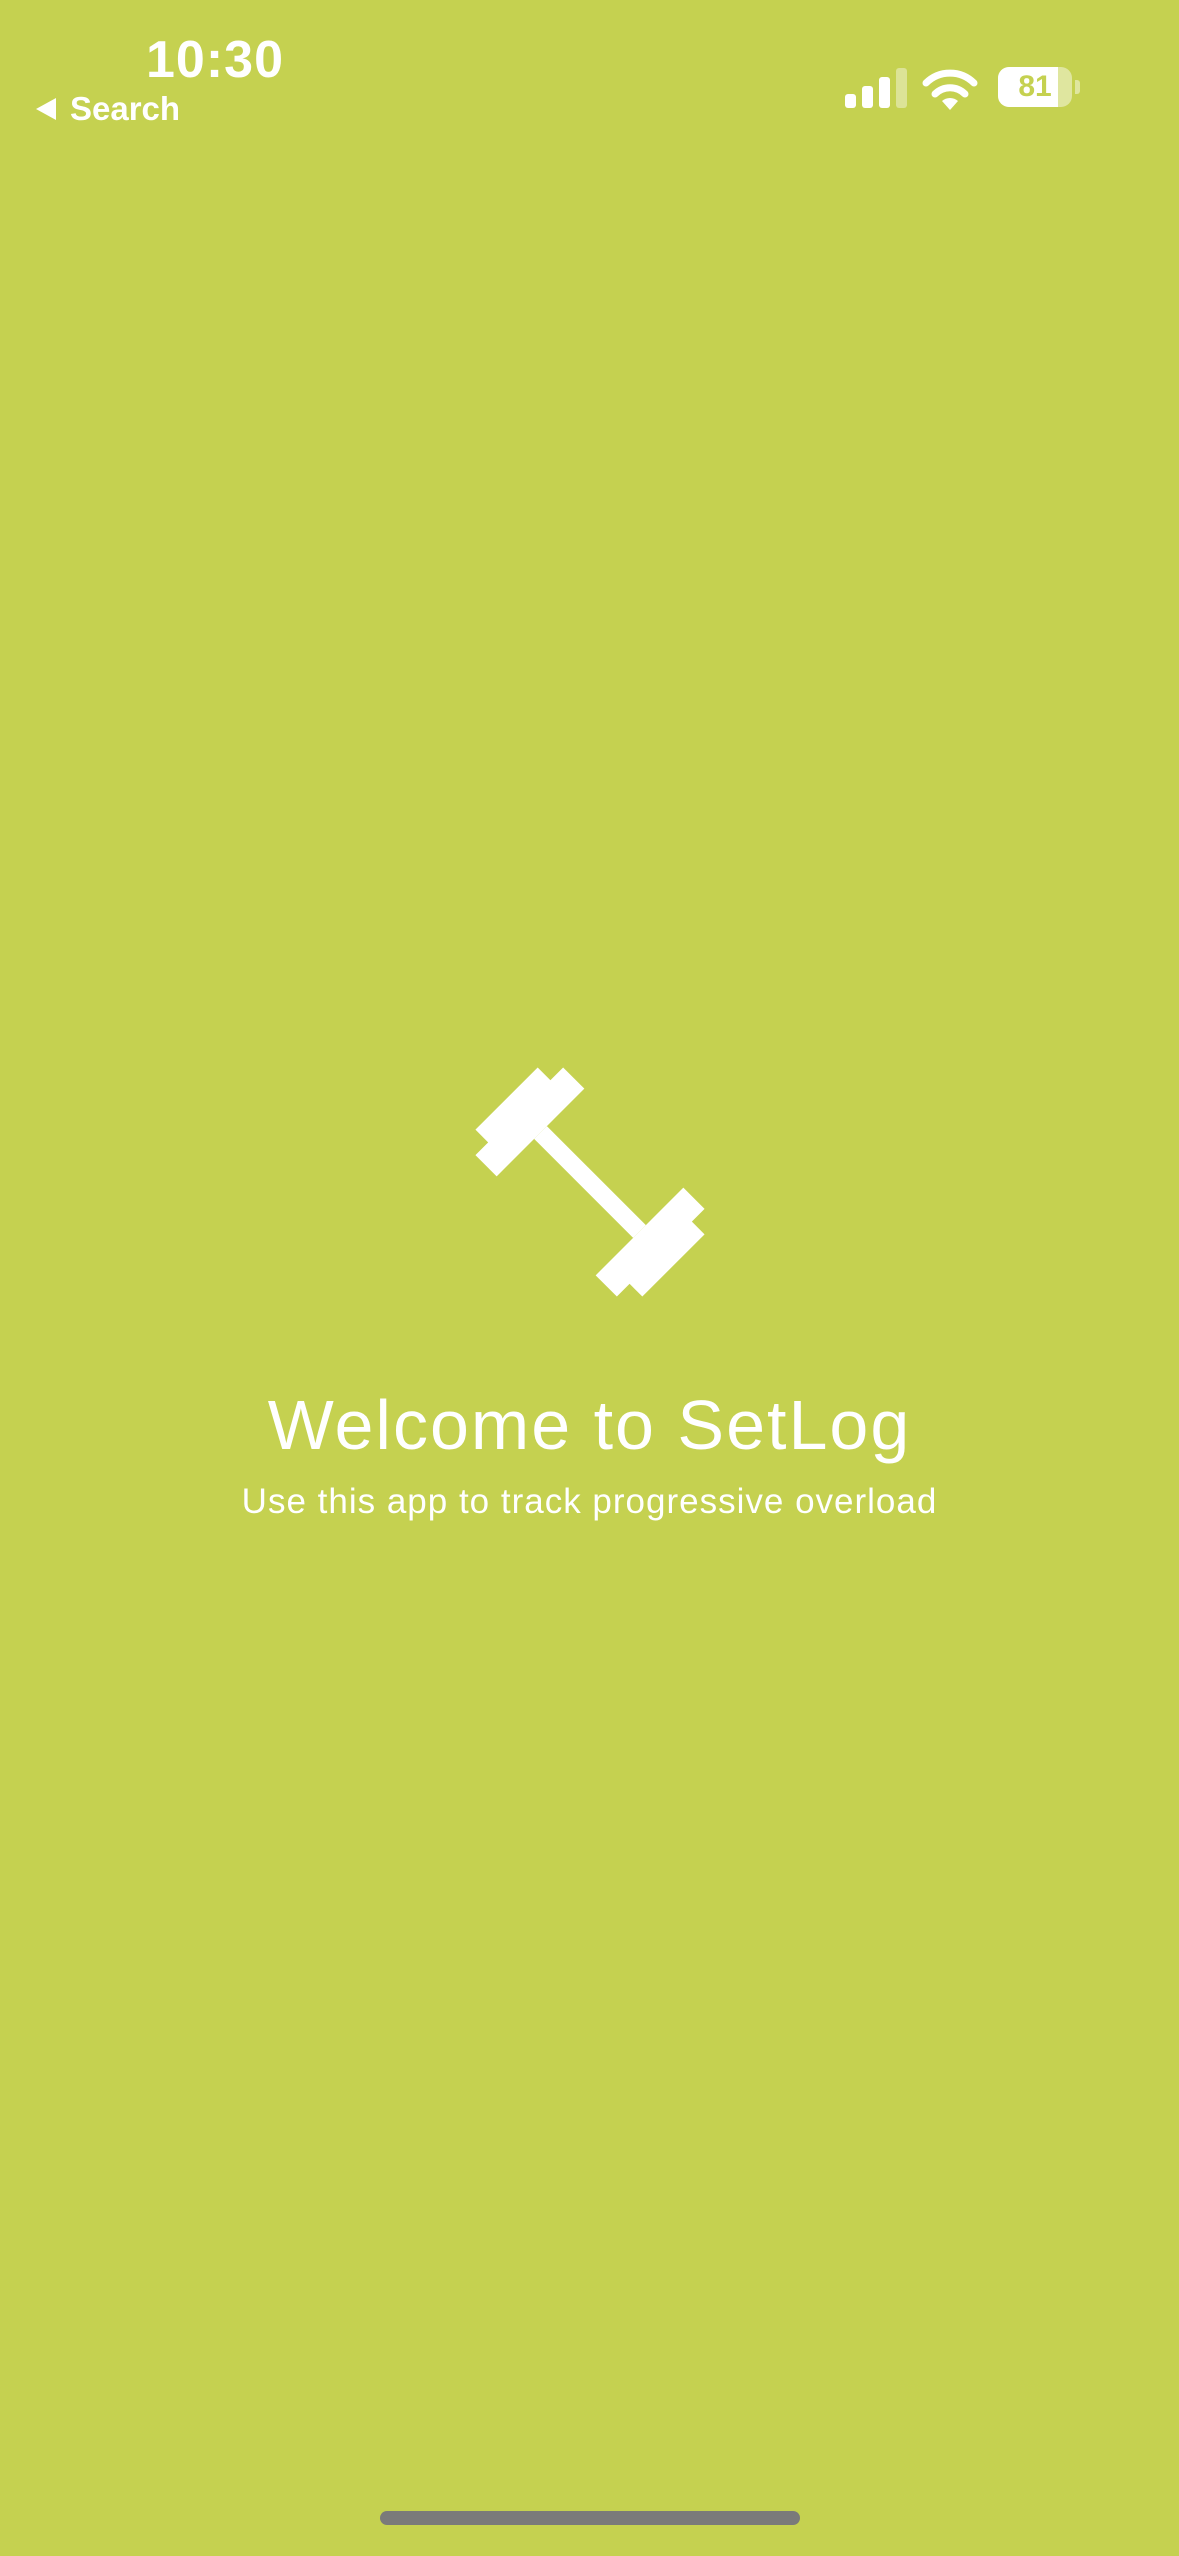  I want to click on dumbbell-icon, so click(590, 1182).